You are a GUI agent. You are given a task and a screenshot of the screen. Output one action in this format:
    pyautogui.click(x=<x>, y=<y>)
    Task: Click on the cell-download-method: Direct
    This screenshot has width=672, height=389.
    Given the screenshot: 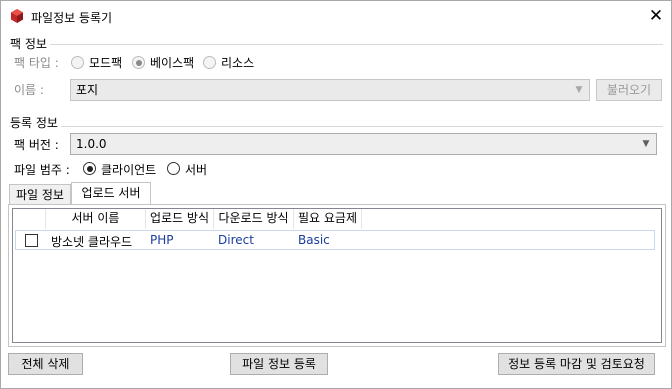 What is the action you would take?
    pyautogui.click(x=236, y=240)
    